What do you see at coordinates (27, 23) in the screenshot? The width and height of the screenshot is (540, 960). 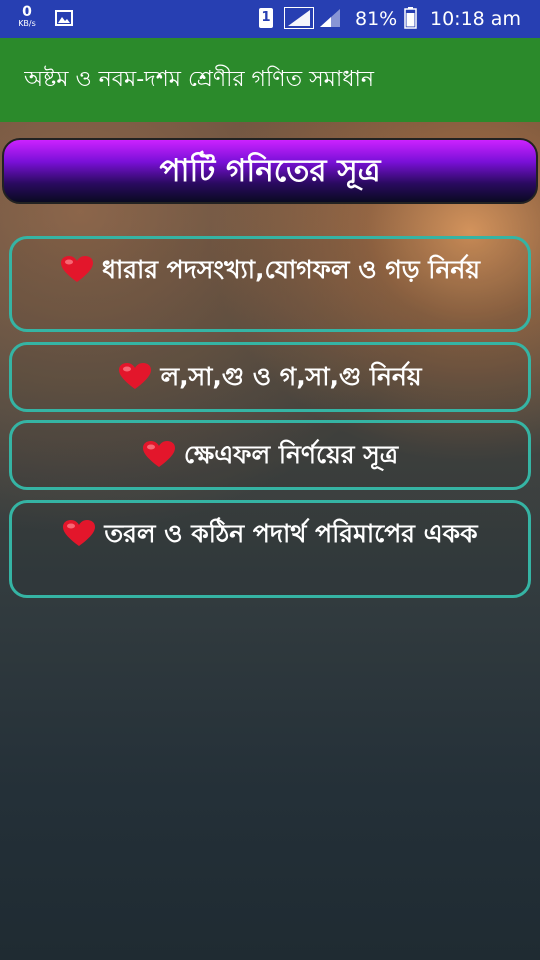 I see `network-speed-unit: KB/s` at bounding box center [27, 23].